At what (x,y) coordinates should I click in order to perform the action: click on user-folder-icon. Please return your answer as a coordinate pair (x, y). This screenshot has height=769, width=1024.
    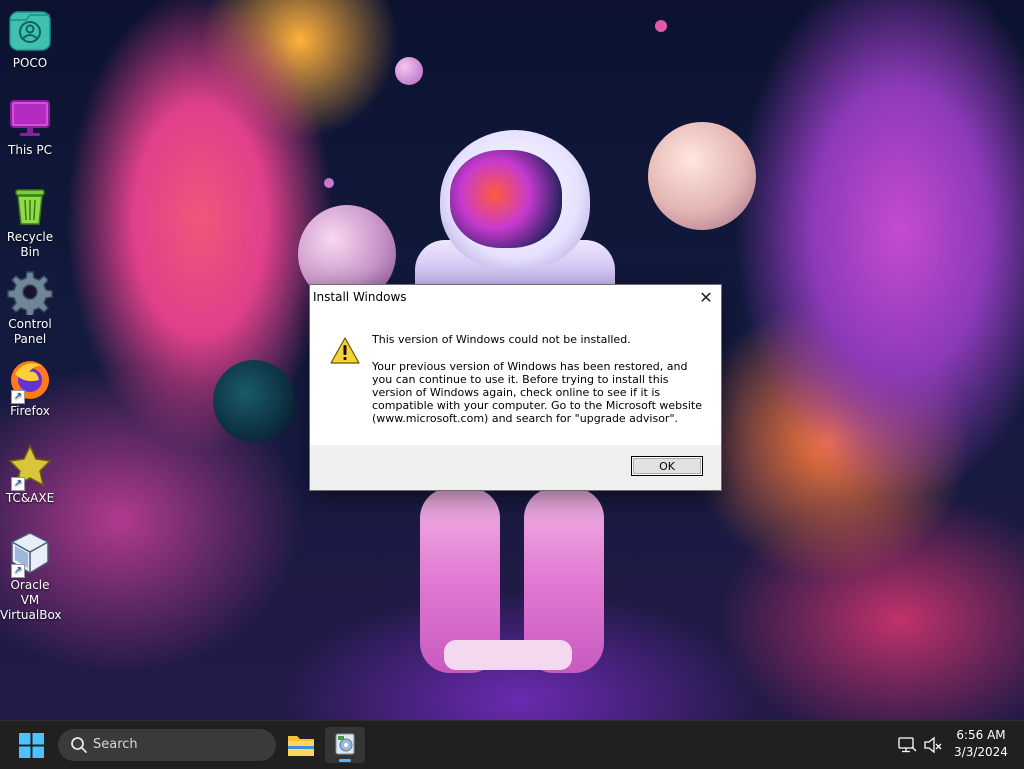
    Looking at the image, I should click on (30, 31).